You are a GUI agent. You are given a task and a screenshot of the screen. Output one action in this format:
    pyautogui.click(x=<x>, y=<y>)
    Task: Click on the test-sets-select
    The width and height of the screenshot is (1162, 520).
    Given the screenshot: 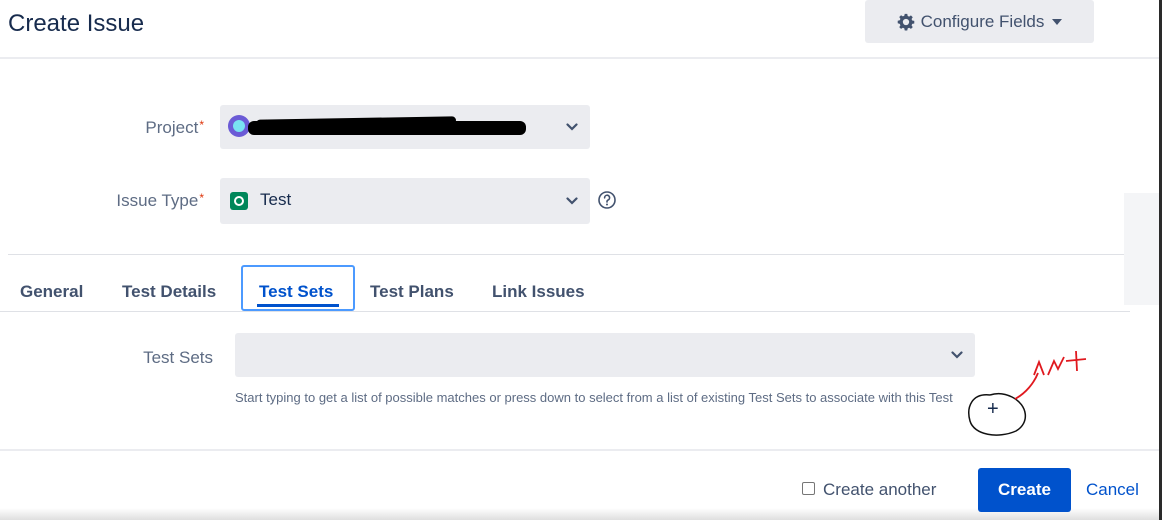 What is the action you would take?
    pyautogui.click(x=605, y=355)
    